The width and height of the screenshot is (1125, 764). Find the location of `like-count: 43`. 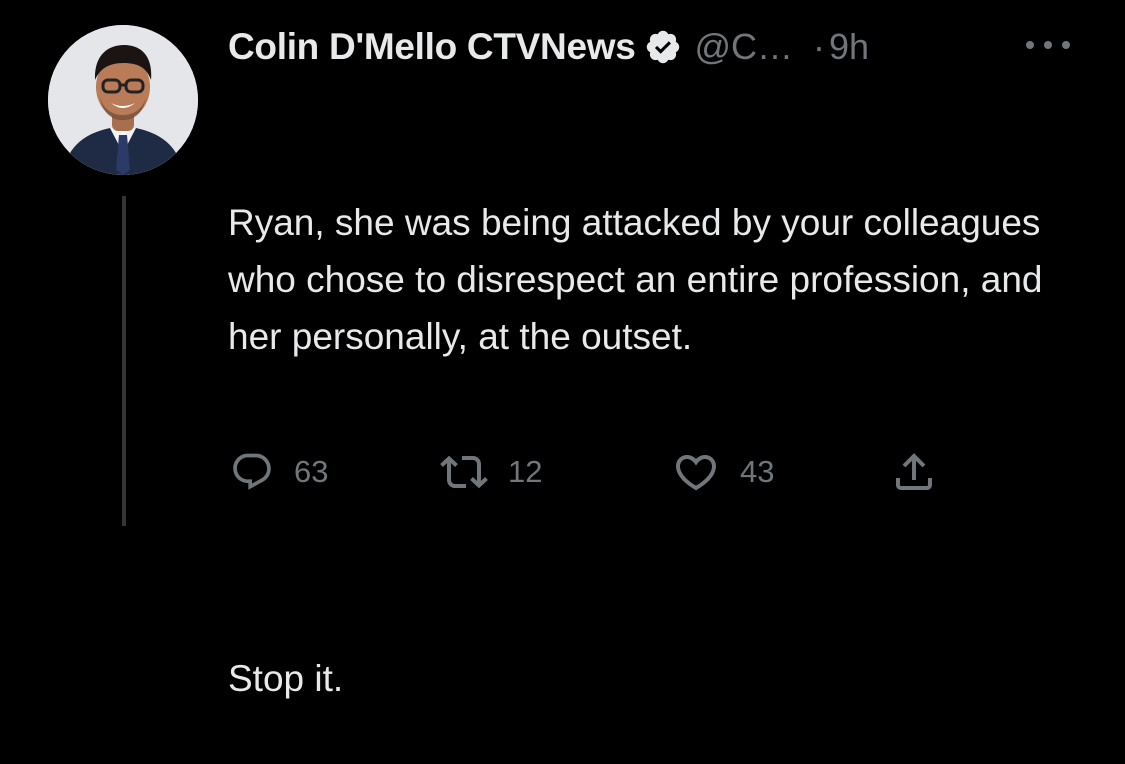

like-count: 43 is located at coordinates (757, 471).